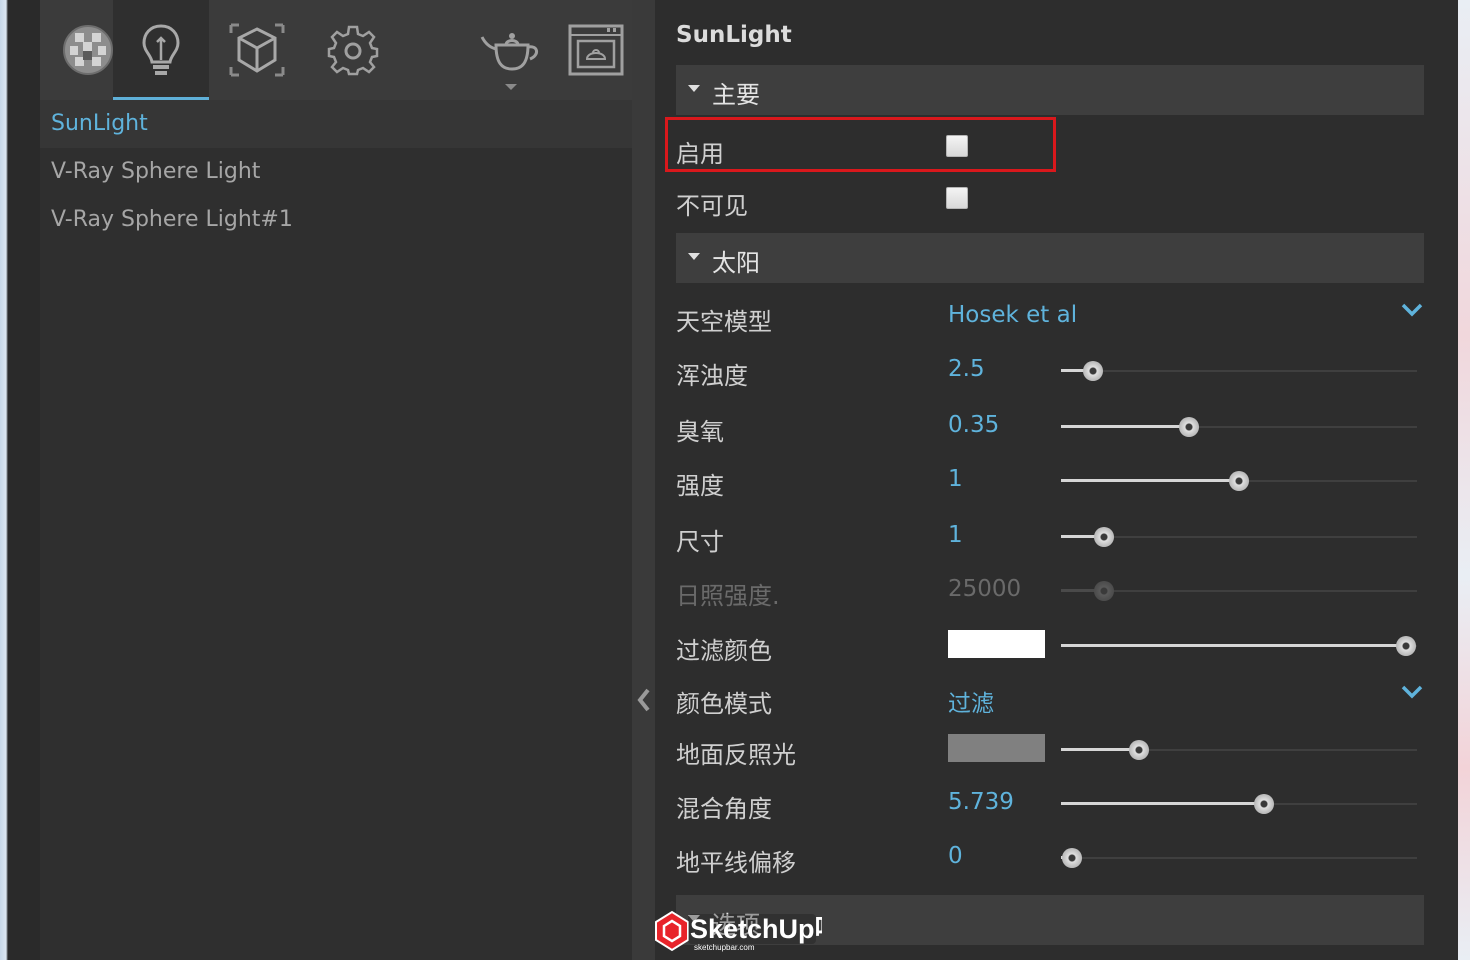 This screenshot has width=1470, height=960. I want to click on row-blend-angle: 混合角度 5.739, so click(1050, 804).